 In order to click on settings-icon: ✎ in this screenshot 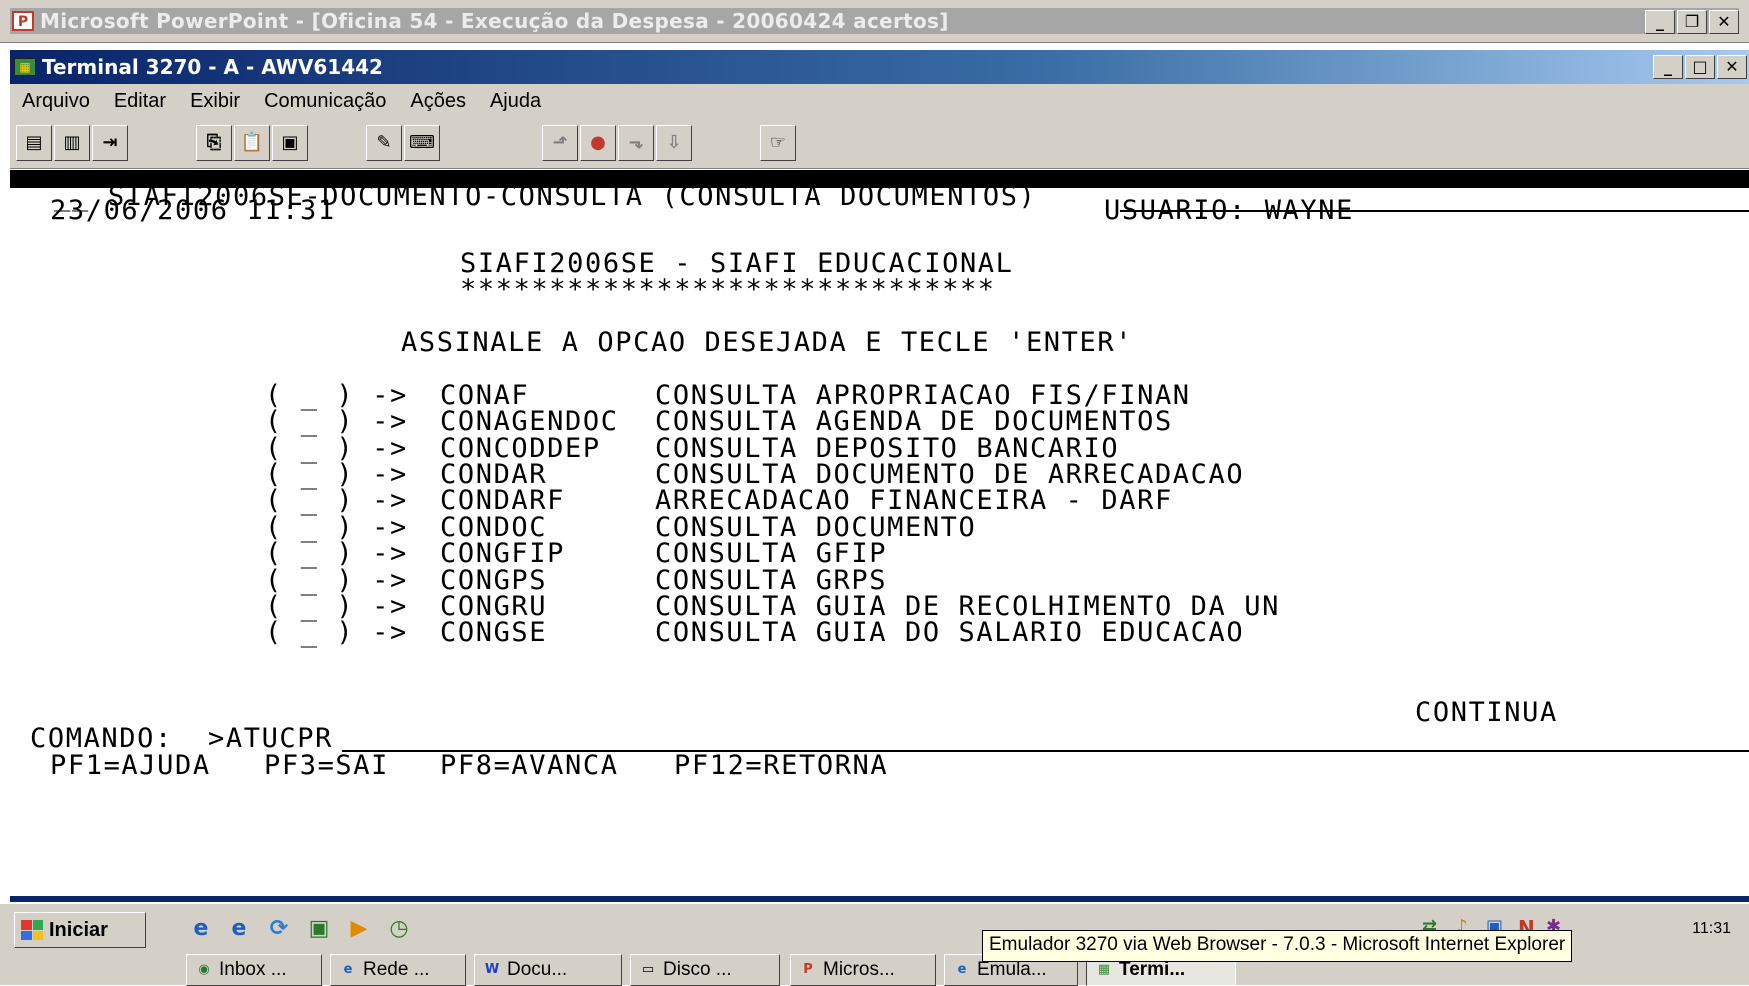, I will do `click(384, 143)`.